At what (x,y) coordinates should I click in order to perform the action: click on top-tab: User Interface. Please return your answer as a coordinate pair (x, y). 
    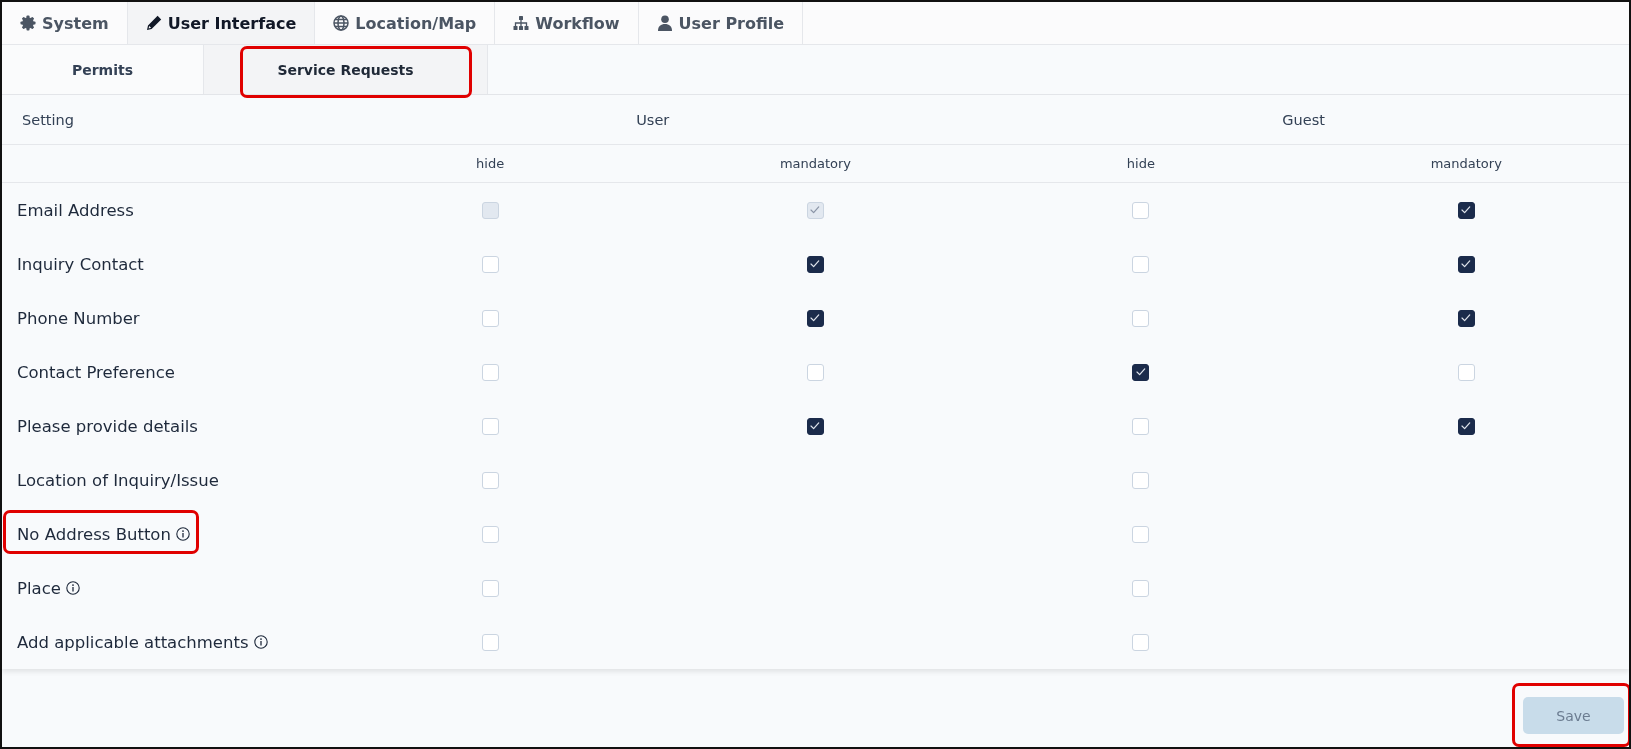
    Looking at the image, I should click on (221, 23).